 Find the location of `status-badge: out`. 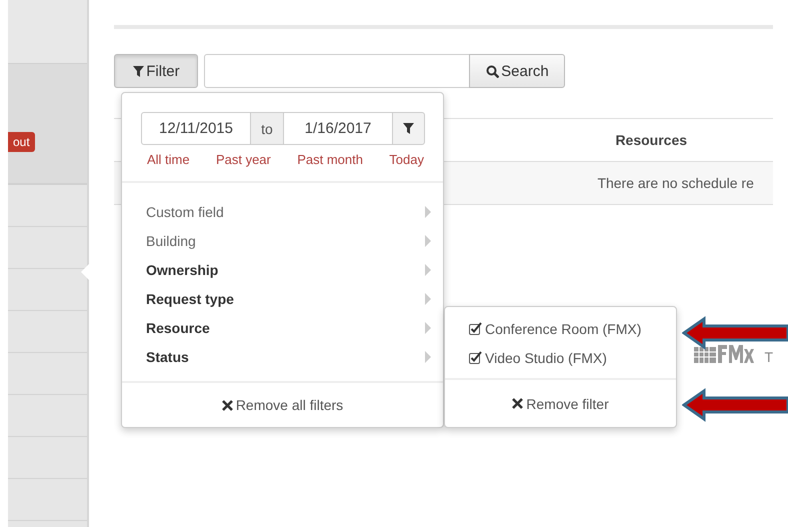

status-badge: out is located at coordinates (21, 142).